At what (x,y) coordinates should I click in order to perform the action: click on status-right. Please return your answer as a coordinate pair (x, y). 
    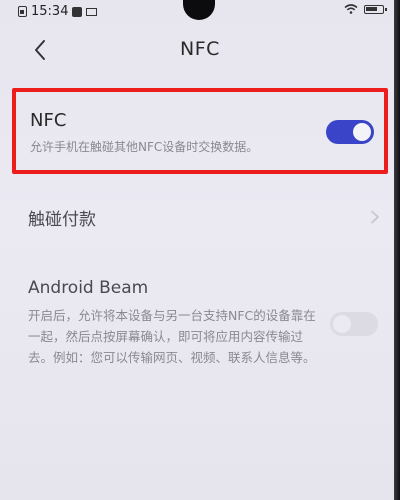
    Looking at the image, I should click on (365, 9).